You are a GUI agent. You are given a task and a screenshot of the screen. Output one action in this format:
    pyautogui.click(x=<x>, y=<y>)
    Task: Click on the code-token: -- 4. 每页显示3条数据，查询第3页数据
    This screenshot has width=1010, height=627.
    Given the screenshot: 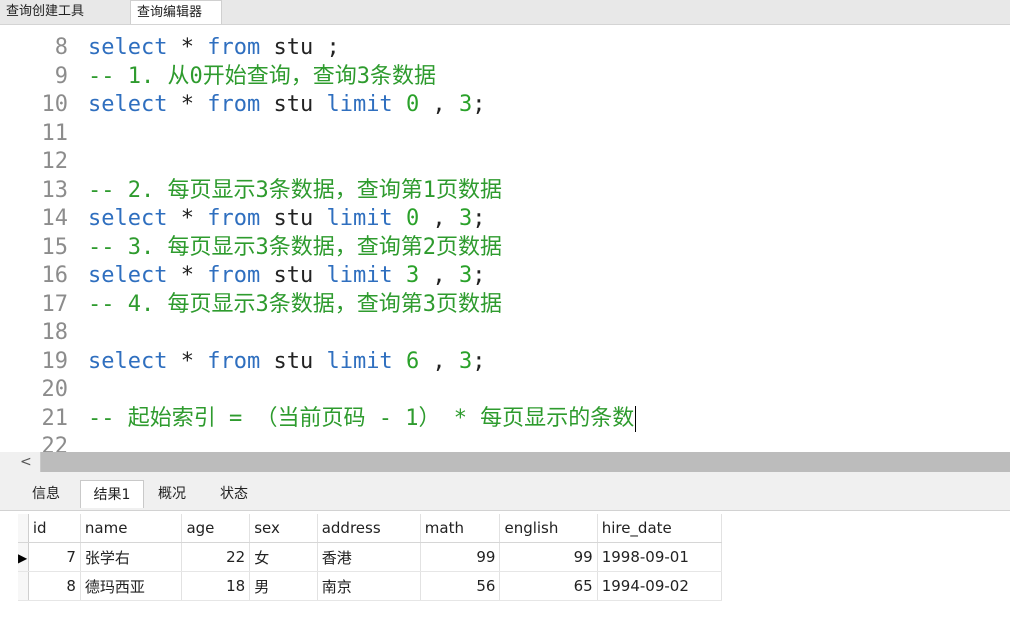 What is the action you would take?
    pyautogui.click(x=295, y=304)
    